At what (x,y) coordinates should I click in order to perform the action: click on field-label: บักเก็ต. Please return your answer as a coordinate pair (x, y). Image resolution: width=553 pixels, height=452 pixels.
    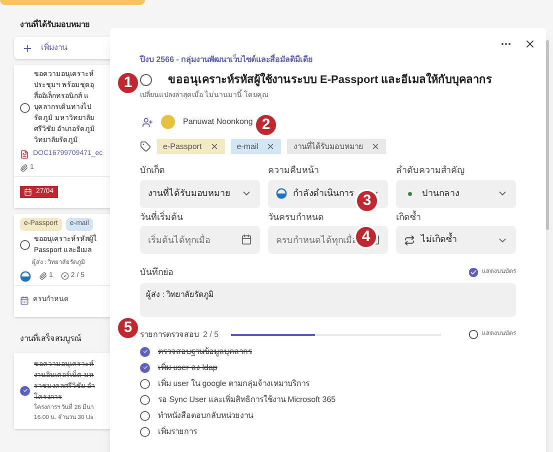
    Looking at the image, I should click on (153, 170).